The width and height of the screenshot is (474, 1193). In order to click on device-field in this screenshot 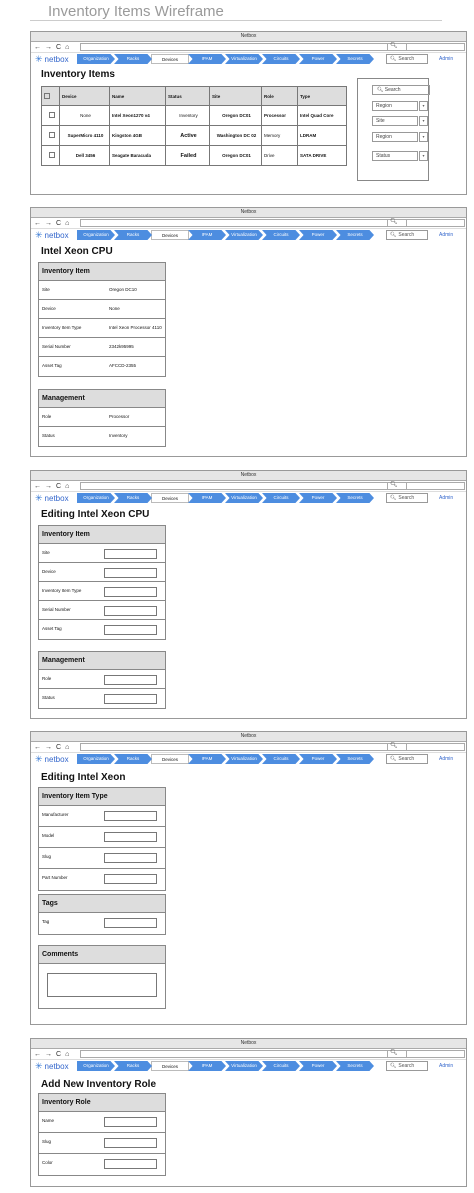, I will do `click(130, 573)`.